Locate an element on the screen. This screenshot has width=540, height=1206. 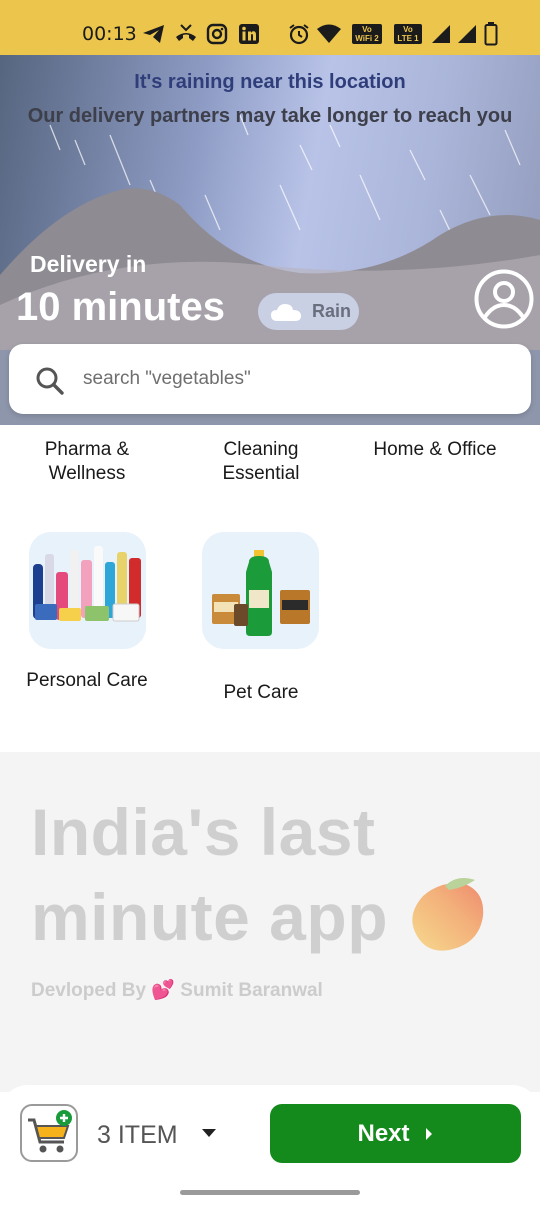
battery-icon is located at coordinates (491, 34).